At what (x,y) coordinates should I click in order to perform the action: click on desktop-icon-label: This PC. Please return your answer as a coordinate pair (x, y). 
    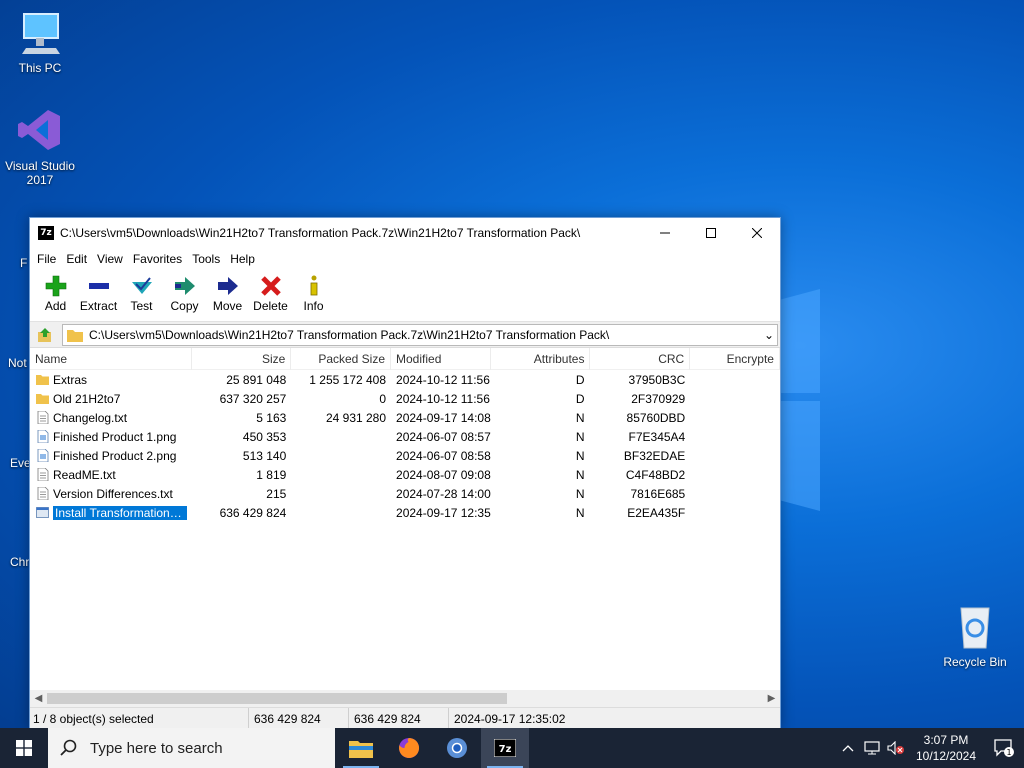
    Looking at the image, I should click on (40, 68).